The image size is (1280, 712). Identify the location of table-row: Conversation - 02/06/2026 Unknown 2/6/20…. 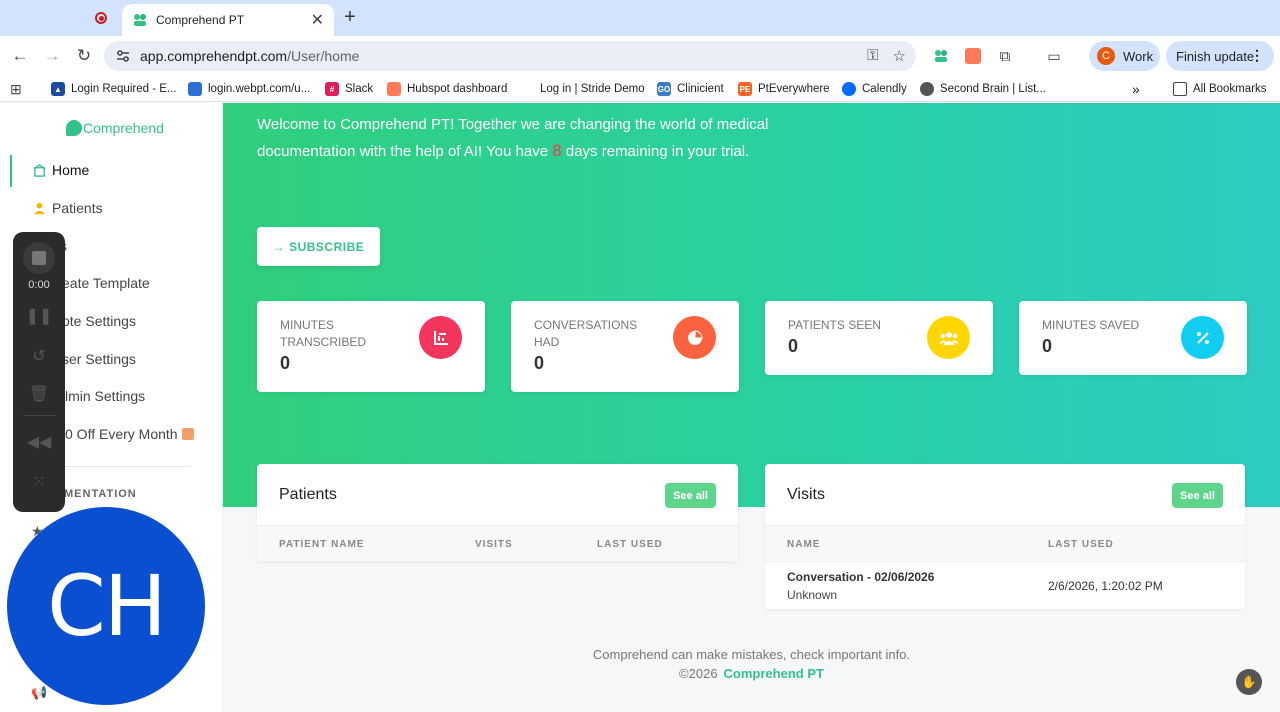
(1005, 585).